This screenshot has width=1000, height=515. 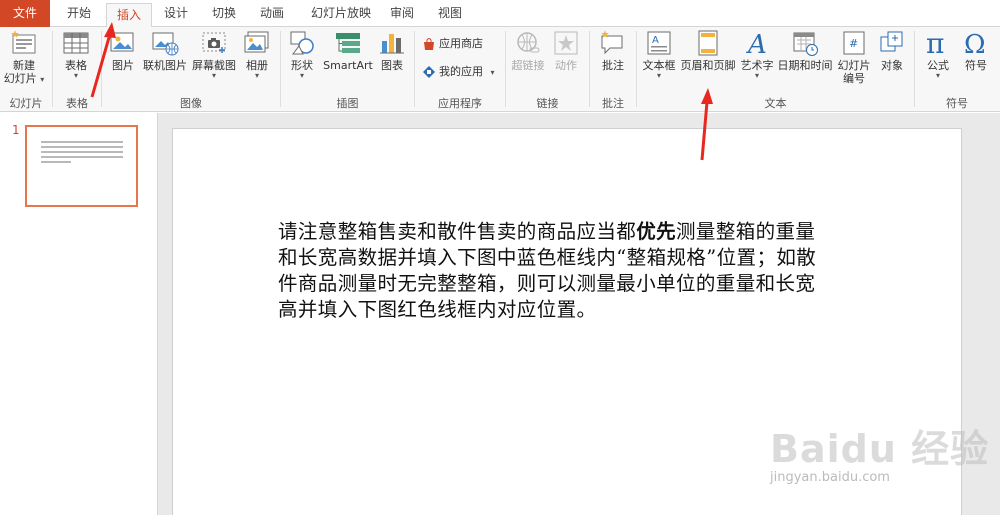 I want to click on tab-review: 审阅, so click(x=402, y=13).